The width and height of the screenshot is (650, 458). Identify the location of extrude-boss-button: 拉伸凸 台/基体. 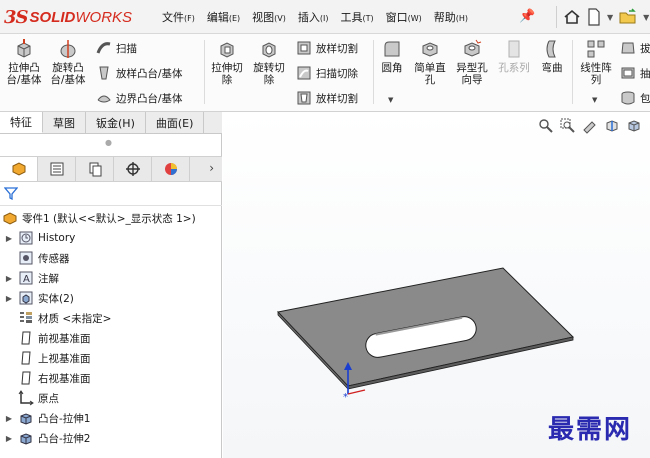
(24, 62).